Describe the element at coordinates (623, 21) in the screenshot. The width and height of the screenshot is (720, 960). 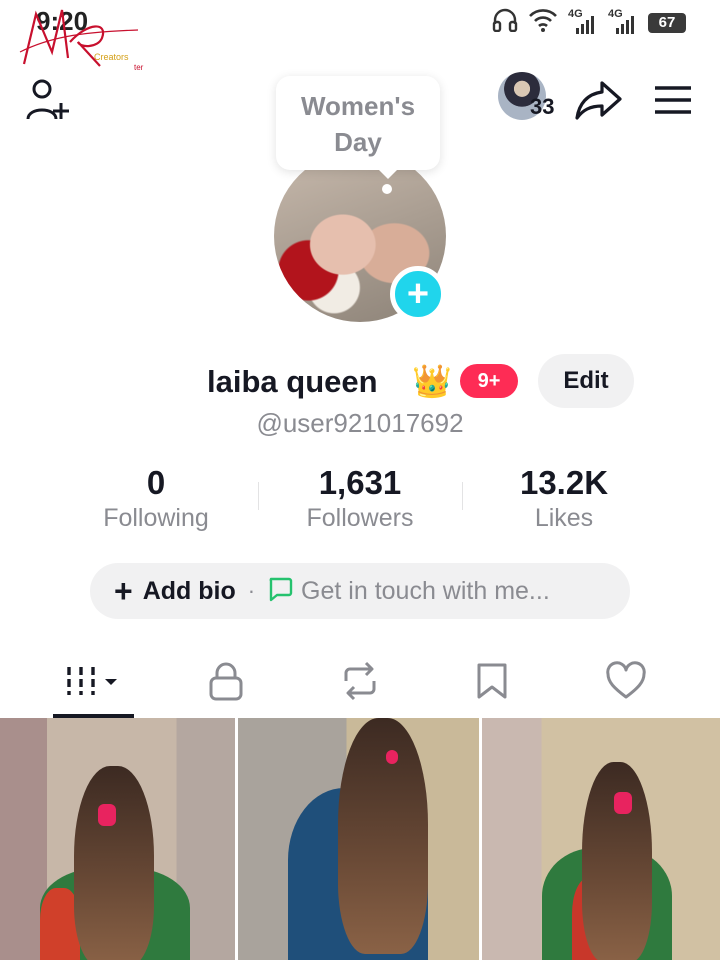
I see `cell-signal-2: 4G` at that location.